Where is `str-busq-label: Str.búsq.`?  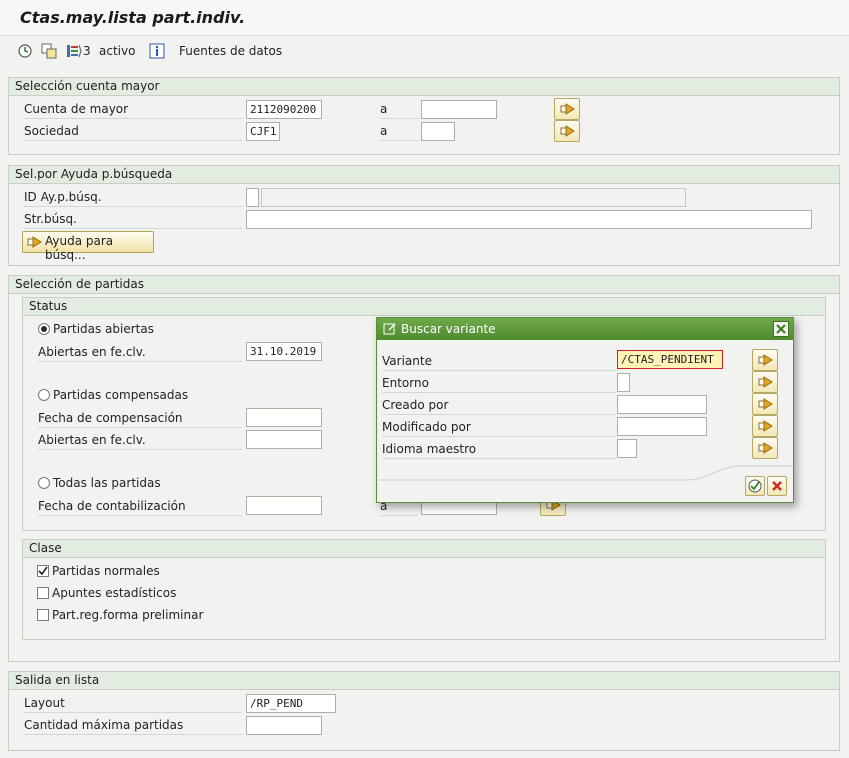 str-busq-label: Str.búsq. is located at coordinates (133, 220).